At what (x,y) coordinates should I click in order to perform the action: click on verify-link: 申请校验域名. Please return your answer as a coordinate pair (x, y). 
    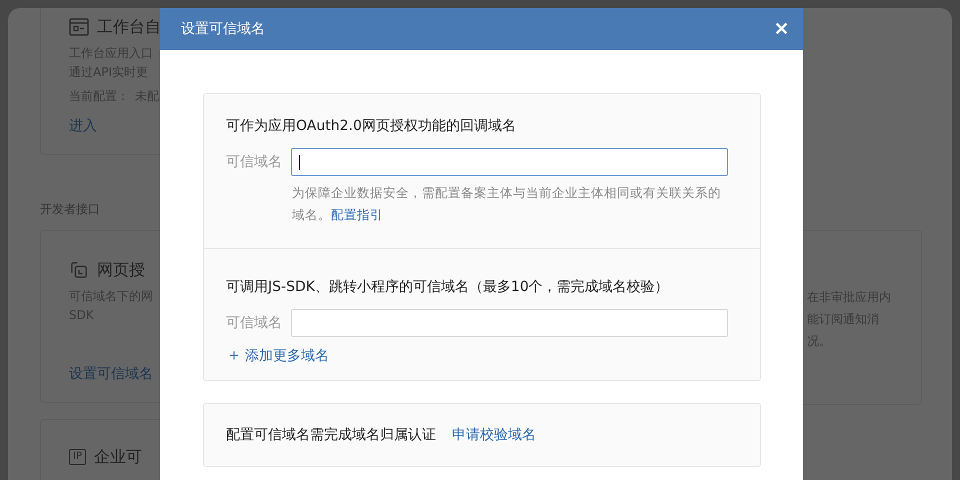
    Looking at the image, I should click on (494, 435).